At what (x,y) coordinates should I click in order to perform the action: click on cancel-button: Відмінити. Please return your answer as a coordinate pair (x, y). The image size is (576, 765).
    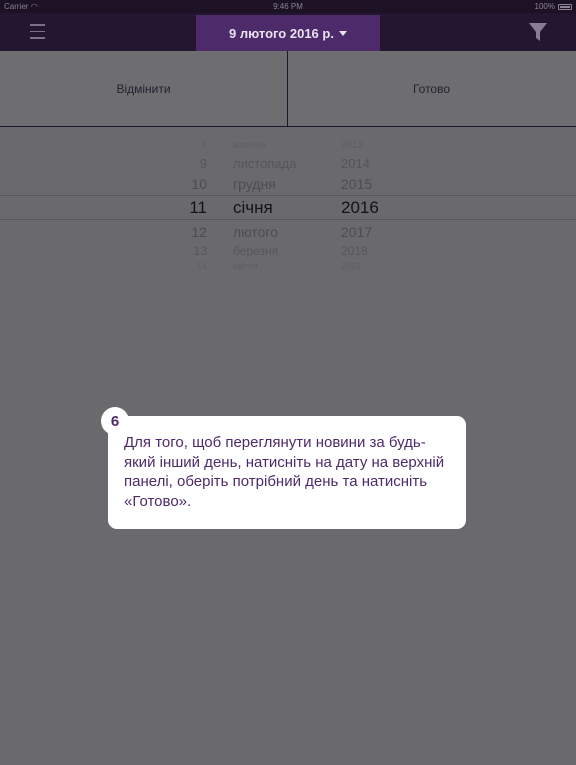
    Looking at the image, I should click on (143, 88).